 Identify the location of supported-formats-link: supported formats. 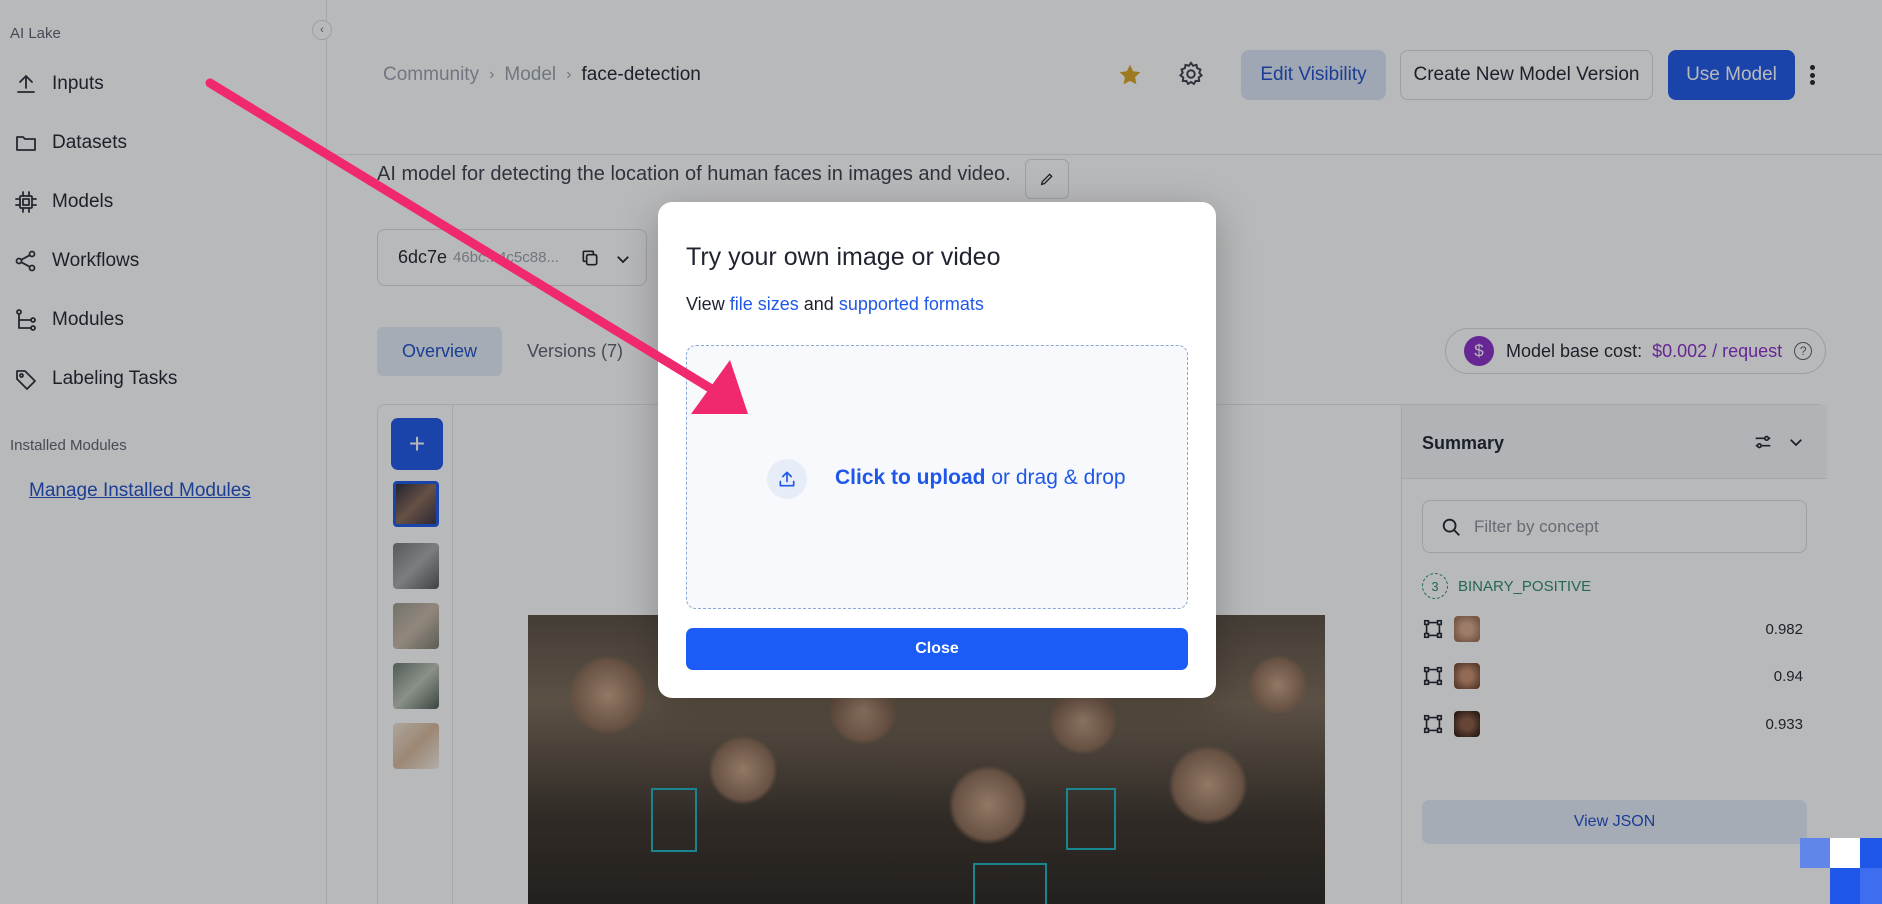
(911, 304).